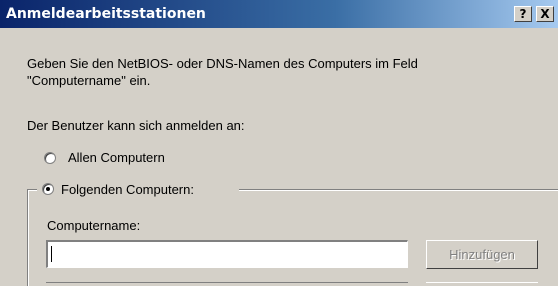 Image resolution: width=558 pixels, height=286 pixels. What do you see at coordinates (51, 254) in the screenshot?
I see `text-caret` at bounding box center [51, 254].